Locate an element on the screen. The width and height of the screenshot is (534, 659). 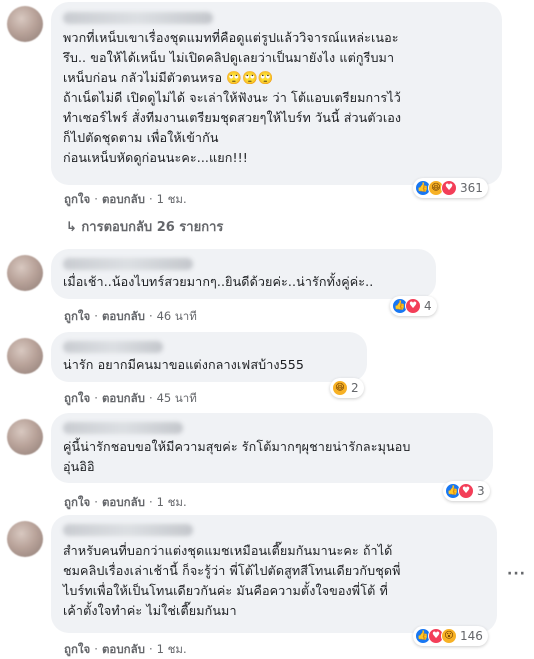
comment-actions: ถูกใจ · ตอบกลับ · 46 นาที is located at coordinates (130, 317).